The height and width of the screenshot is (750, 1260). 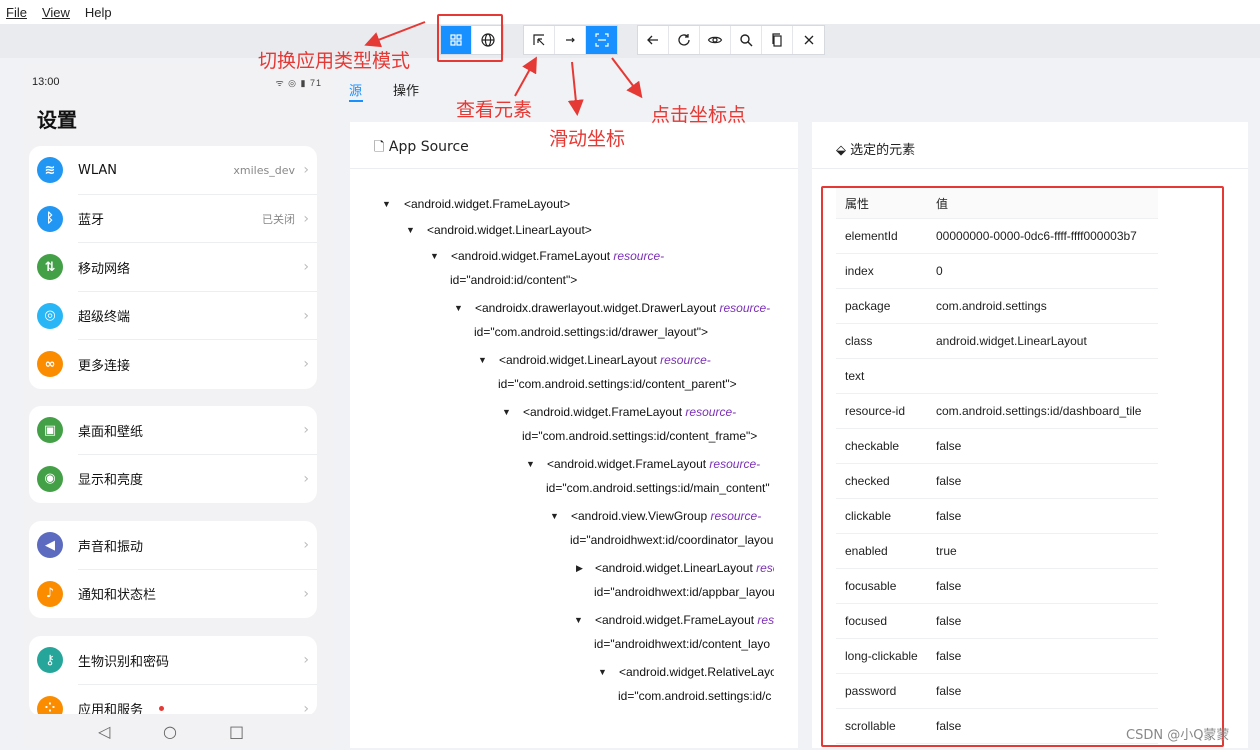 I want to click on caret-right-icon: ▶, so click(x=579, y=568).